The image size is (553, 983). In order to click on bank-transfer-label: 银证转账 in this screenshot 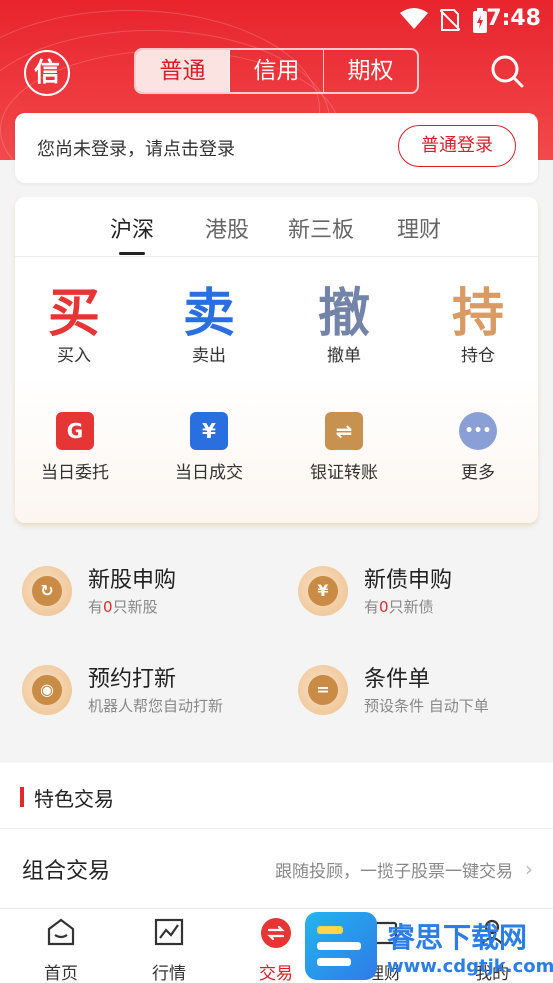, I will do `click(344, 473)`.